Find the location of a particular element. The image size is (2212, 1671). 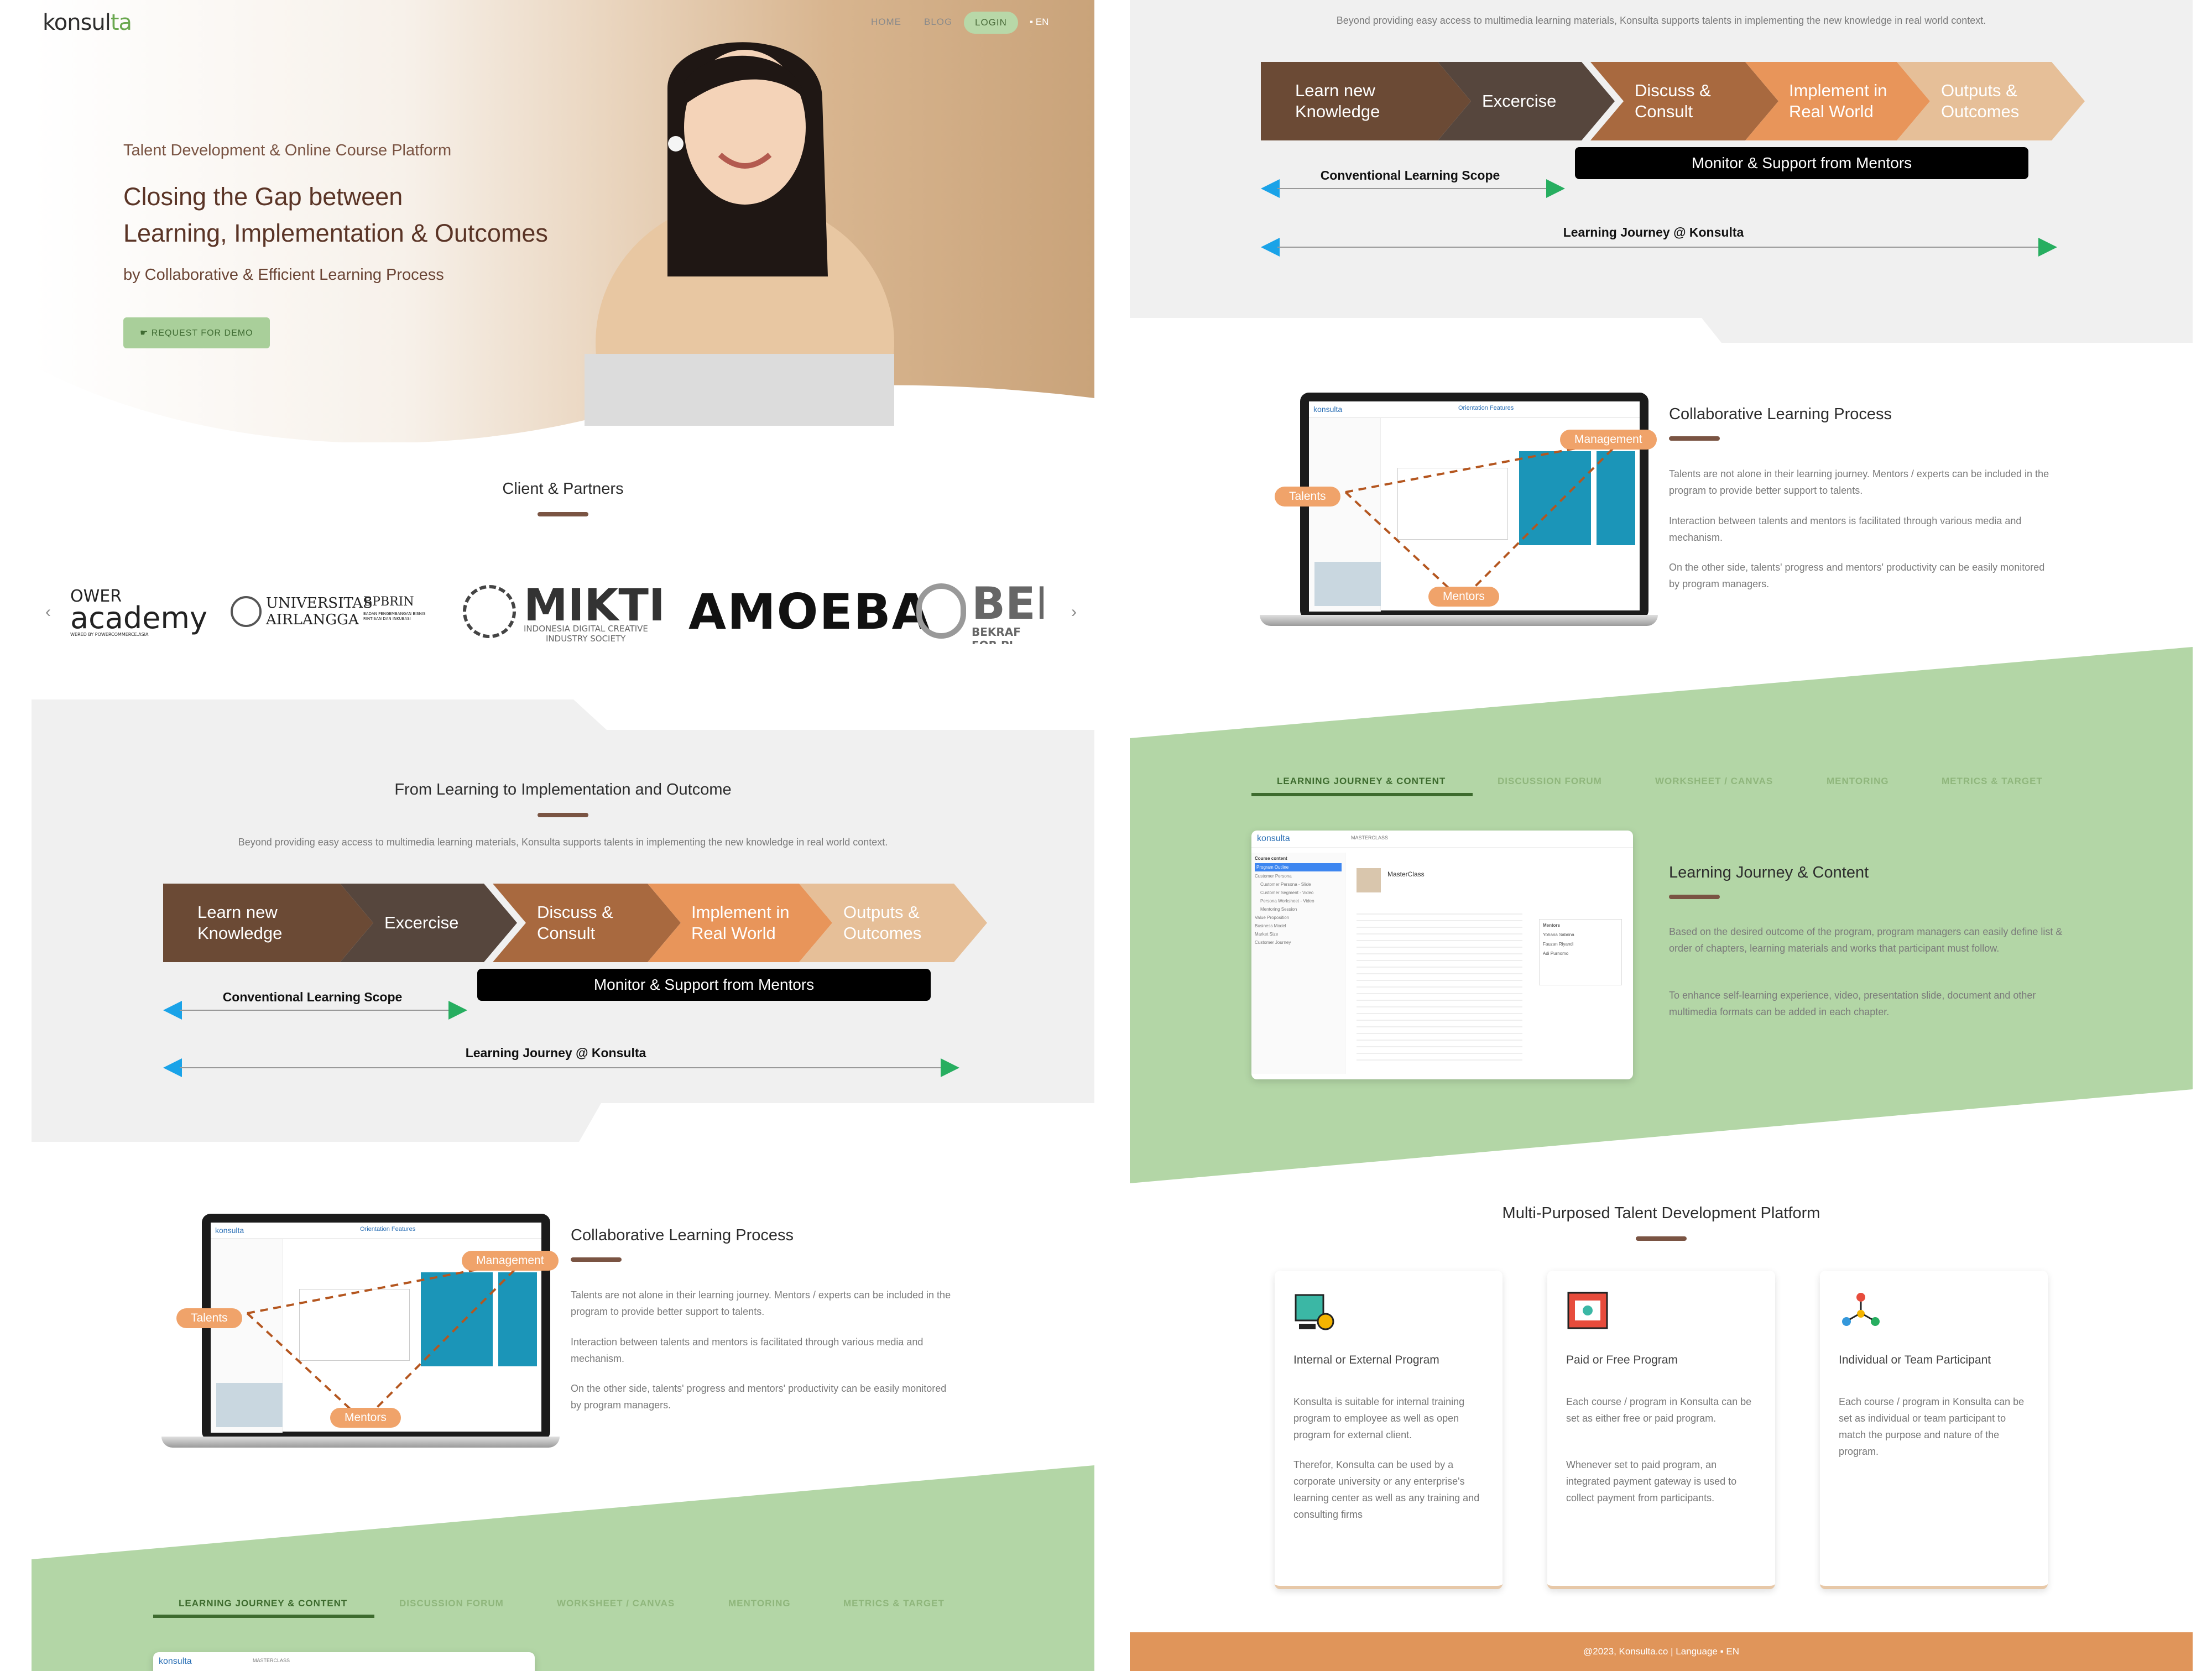

partner-logo-bekraf: BEKI BEKRAF FOR PI is located at coordinates (980, 611).